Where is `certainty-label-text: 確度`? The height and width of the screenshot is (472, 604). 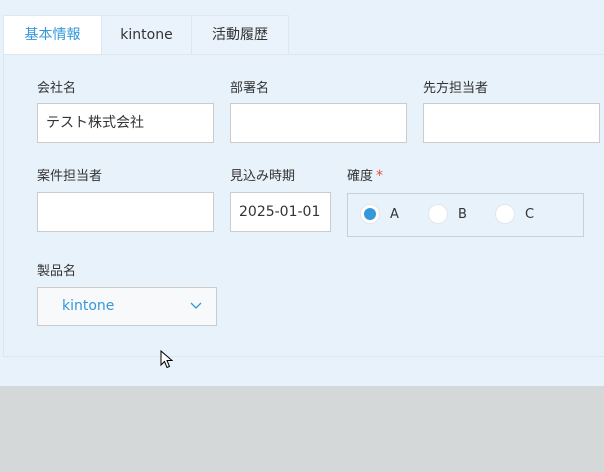 certainty-label-text: 確度 is located at coordinates (360, 176).